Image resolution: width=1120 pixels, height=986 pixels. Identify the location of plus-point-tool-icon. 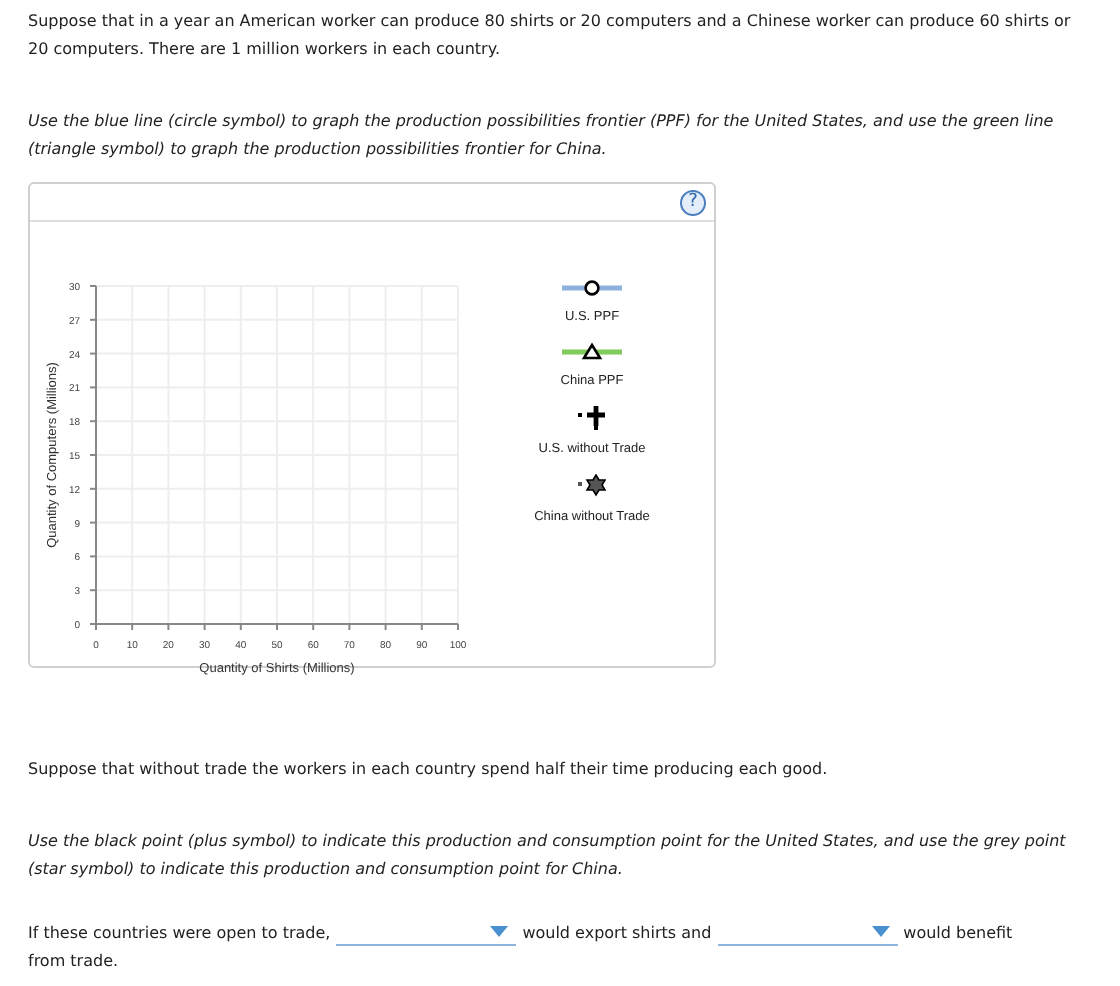
(591, 418).